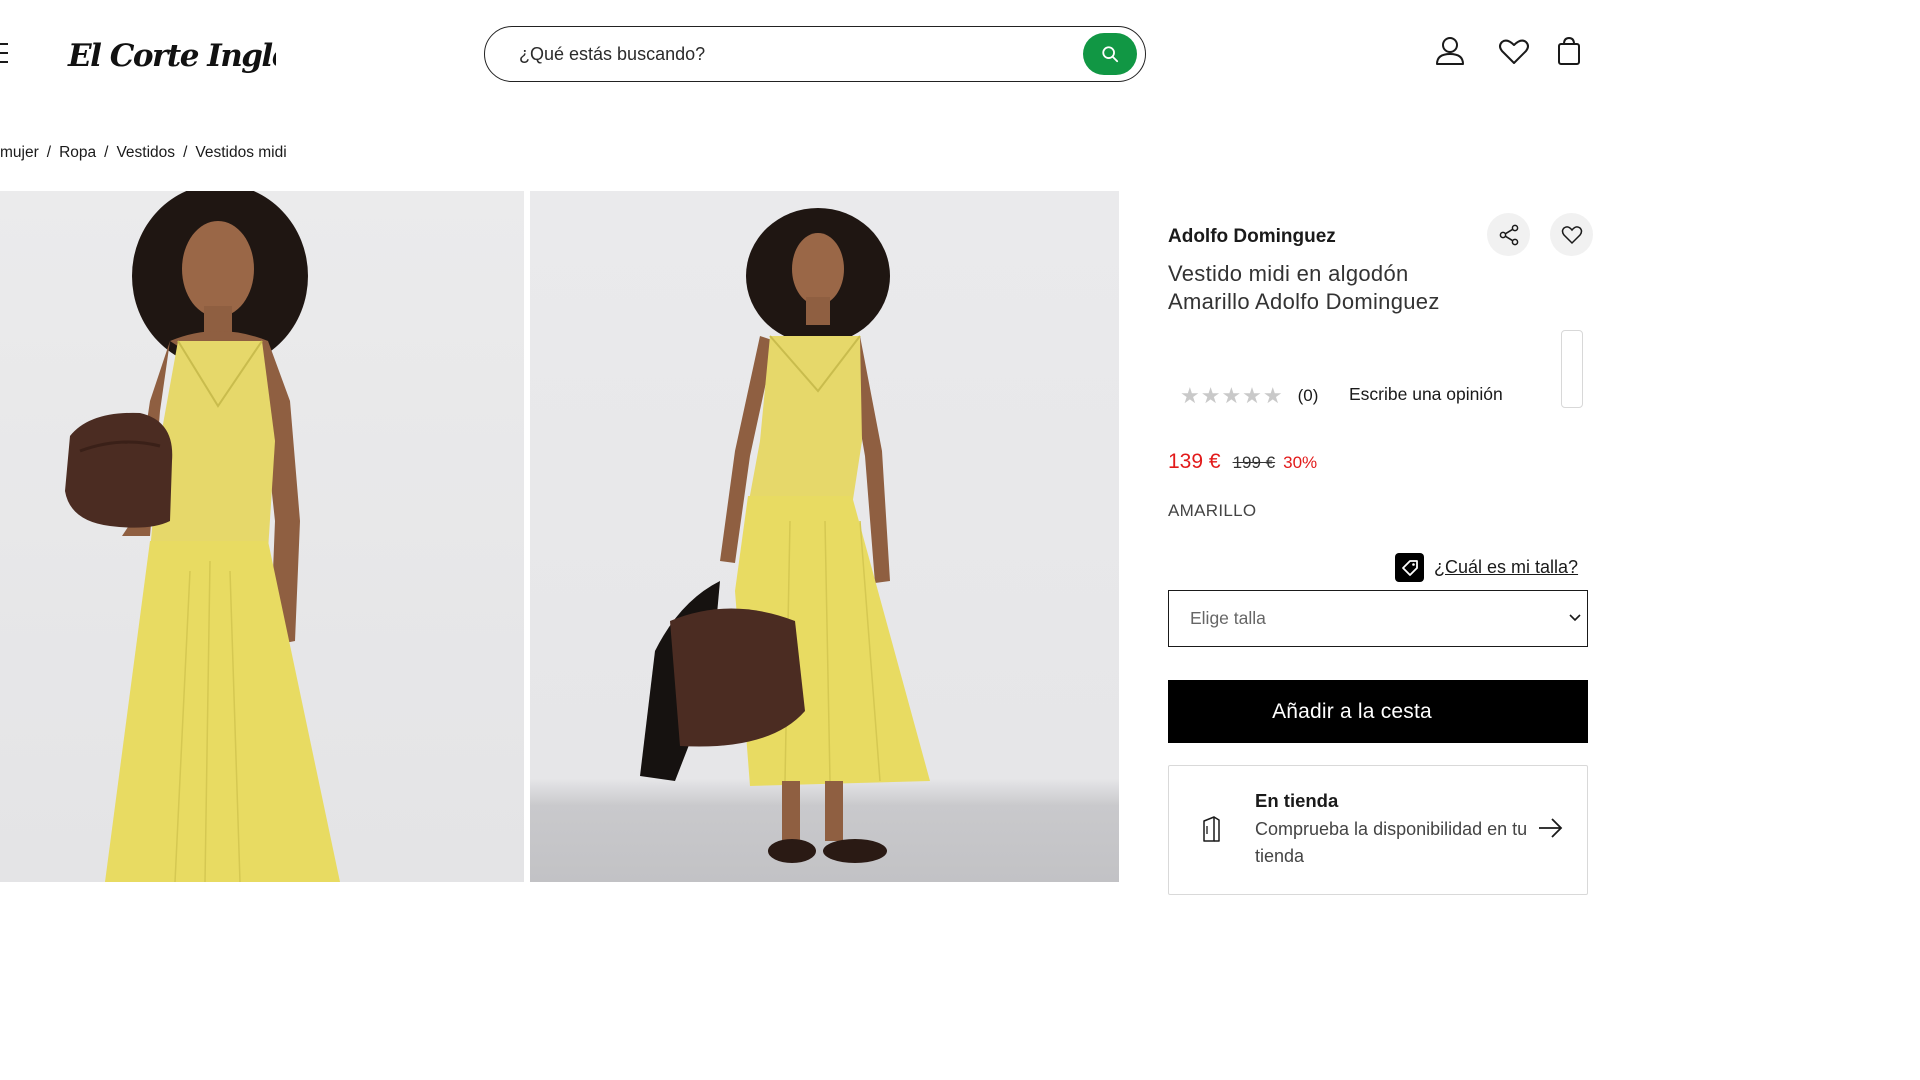 Image resolution: width=1920 pixels, height=1080 pixels. I want to click on current-price: 139 €, so click(1194, 461).